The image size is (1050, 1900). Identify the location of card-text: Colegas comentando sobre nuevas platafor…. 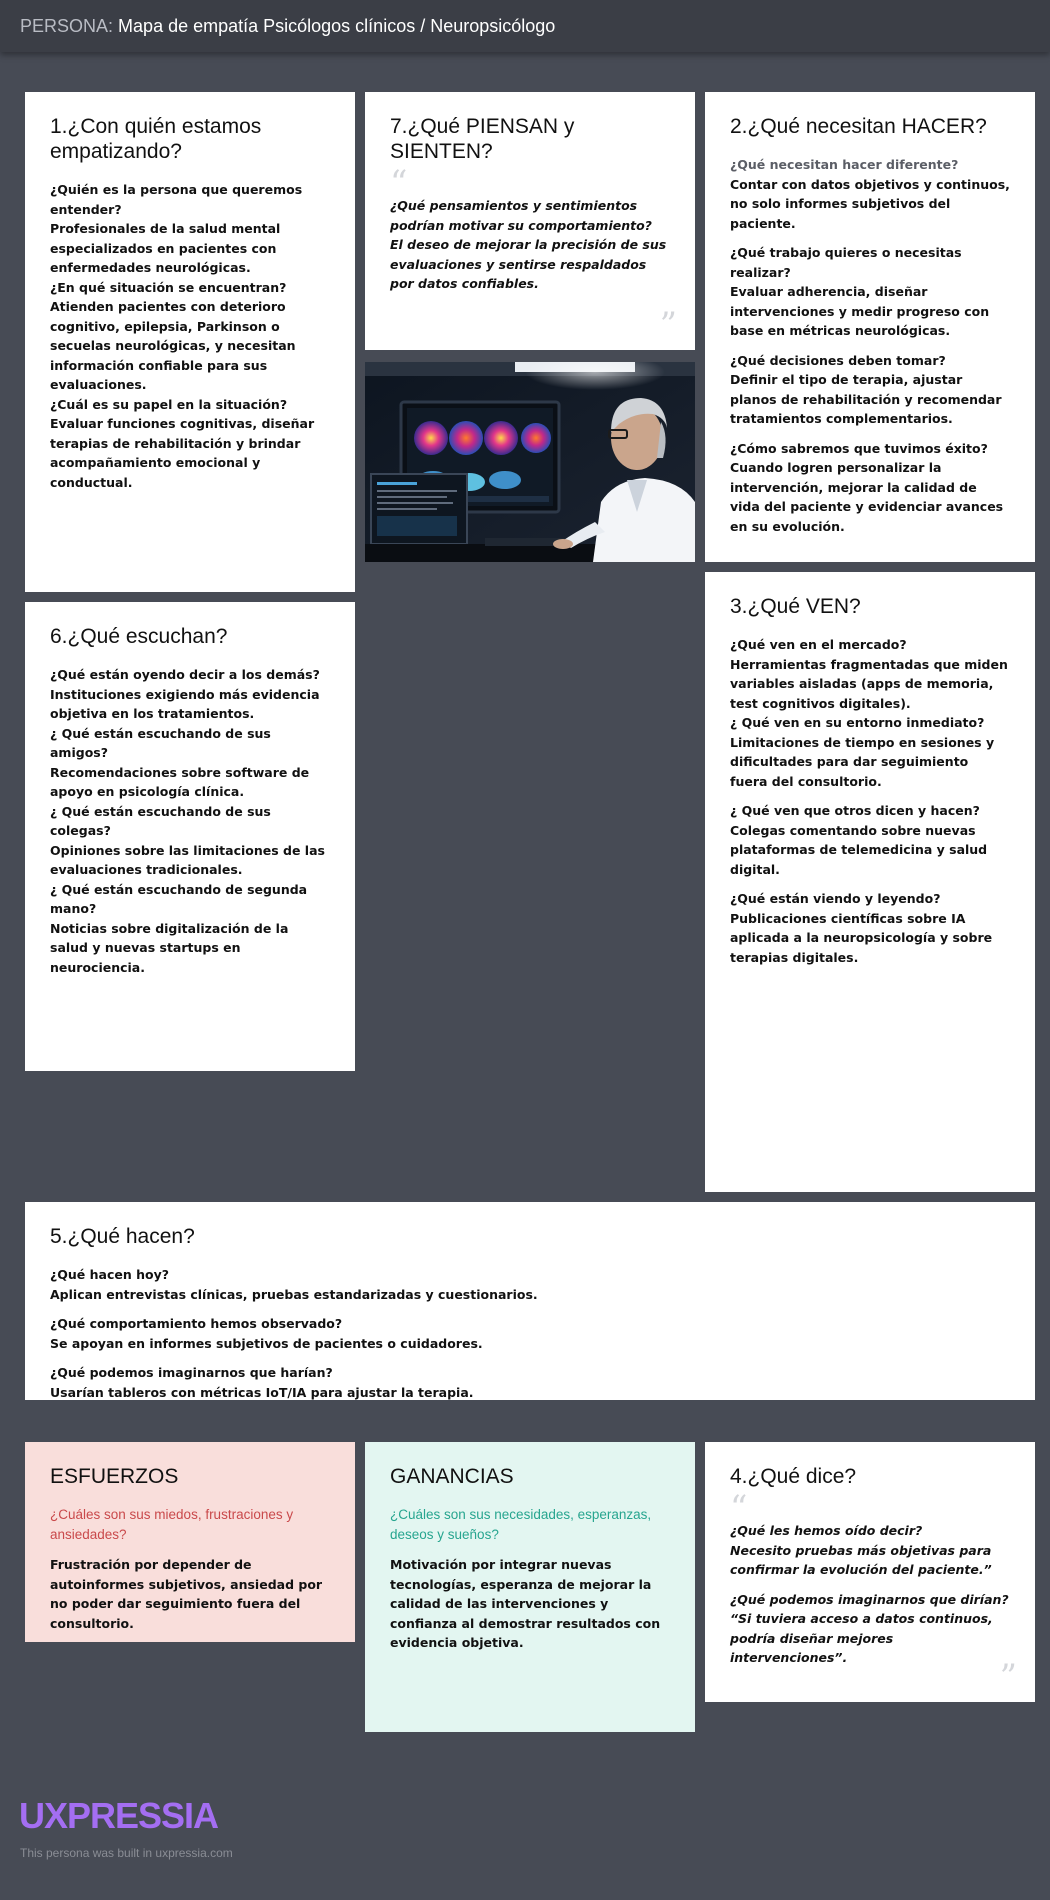
(859, 849).